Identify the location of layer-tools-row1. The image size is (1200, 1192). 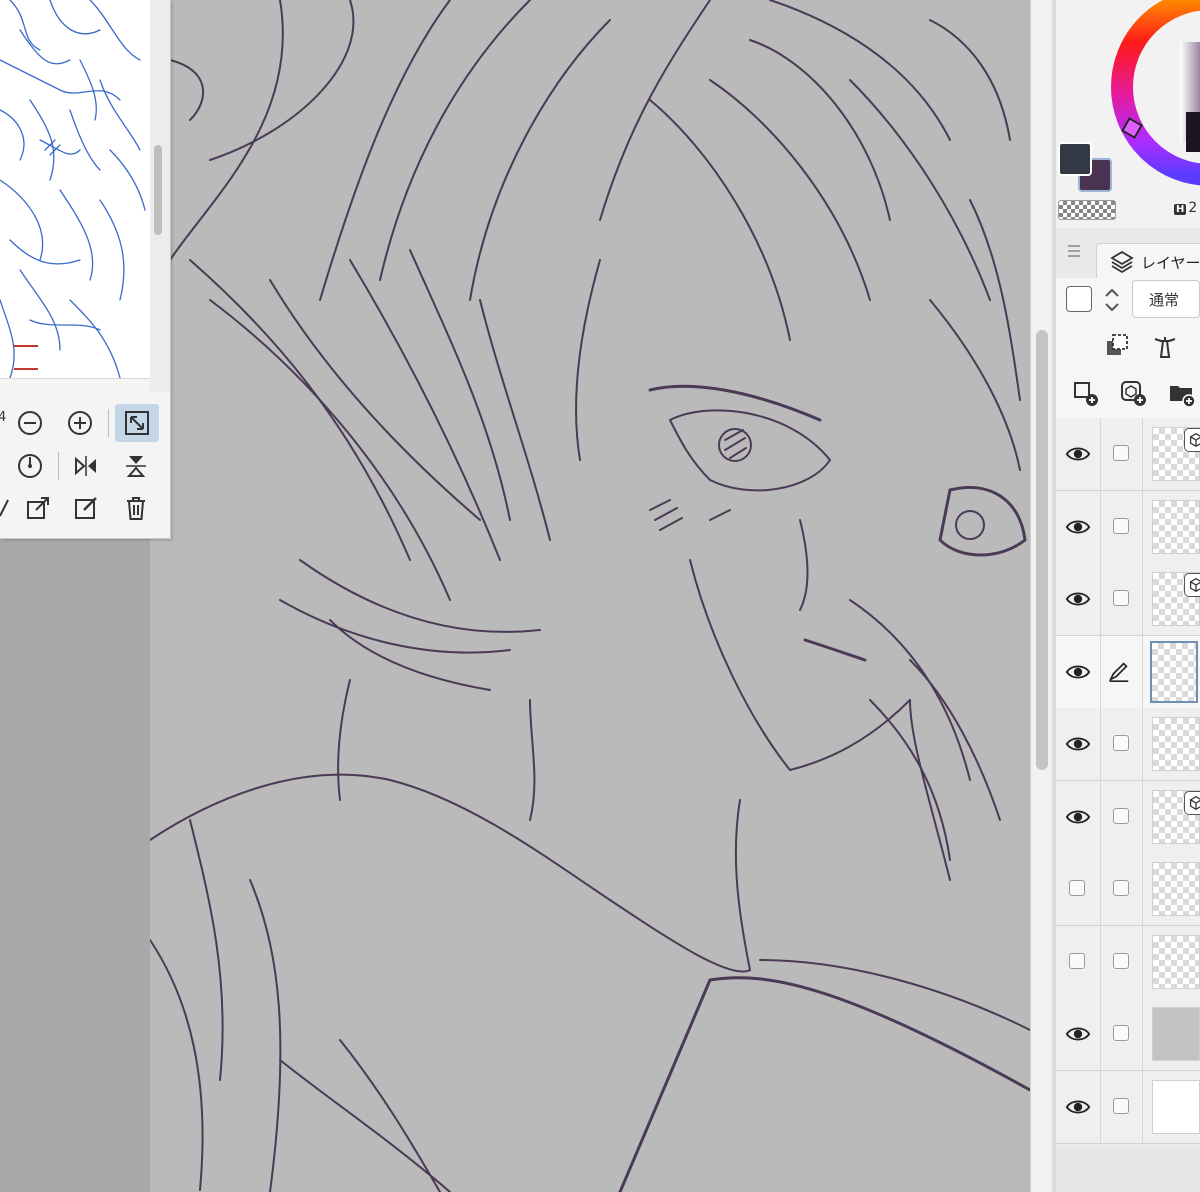
(1128, 345).